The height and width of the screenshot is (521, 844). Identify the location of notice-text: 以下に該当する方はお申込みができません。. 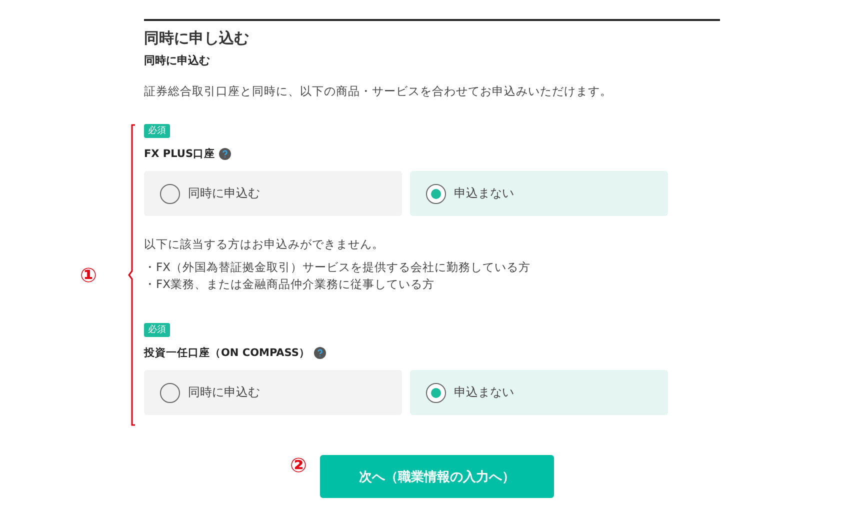
(264, 244).